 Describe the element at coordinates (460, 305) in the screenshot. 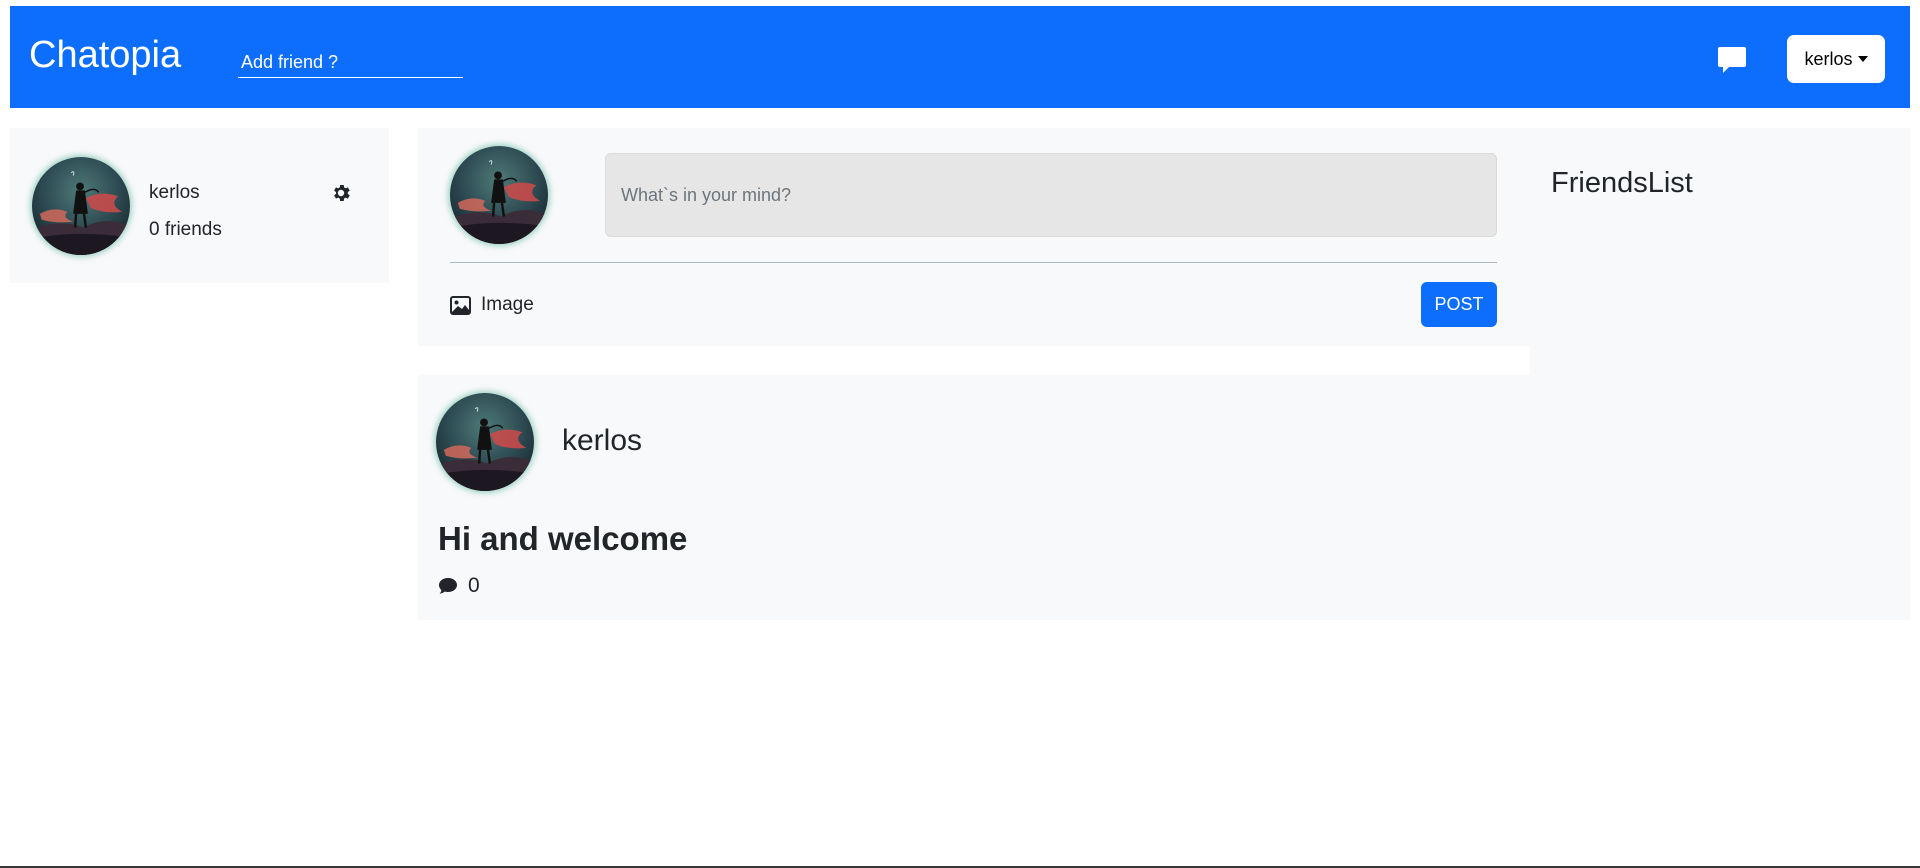

I see `image-icon` at that location.